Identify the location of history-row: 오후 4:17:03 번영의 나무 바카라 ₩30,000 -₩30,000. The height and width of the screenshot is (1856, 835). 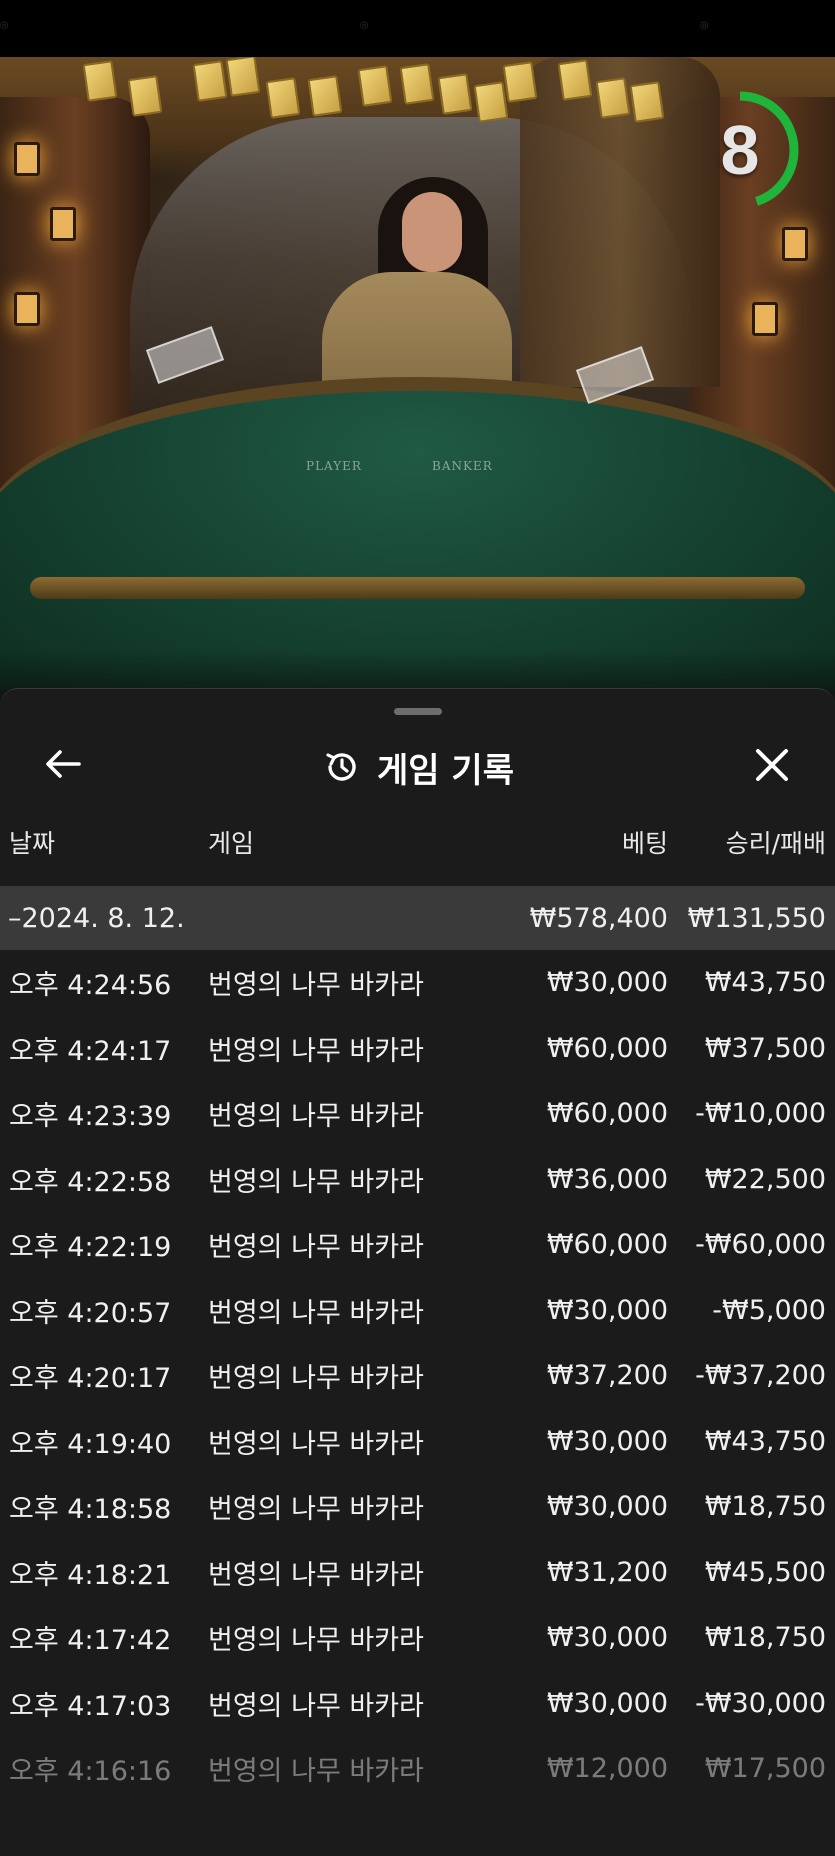
(417, 1704).